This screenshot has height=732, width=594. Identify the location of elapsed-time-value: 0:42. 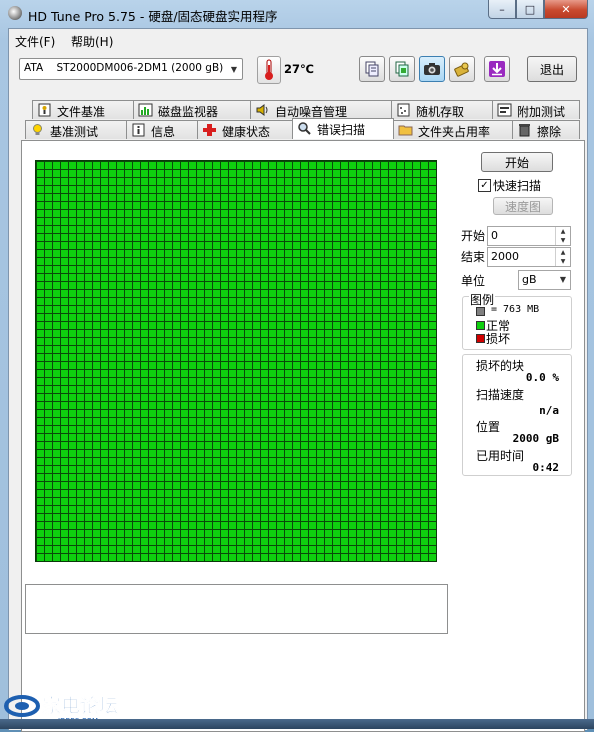
(546, 467).